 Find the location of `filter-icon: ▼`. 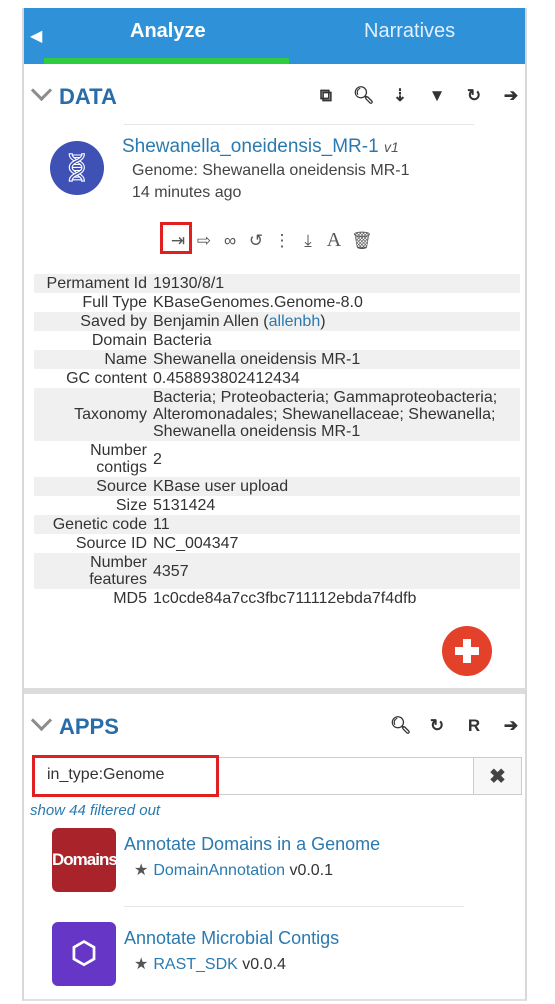

filter-icon: ▼ is located at coordinates (437, 96).